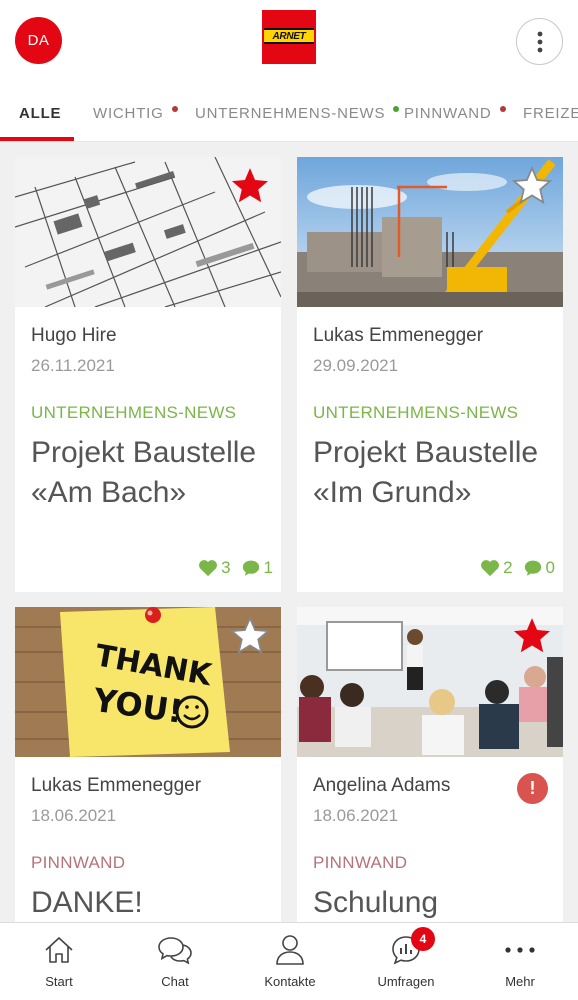  I want to click on nav-chat: Chat, so click(175, 961).